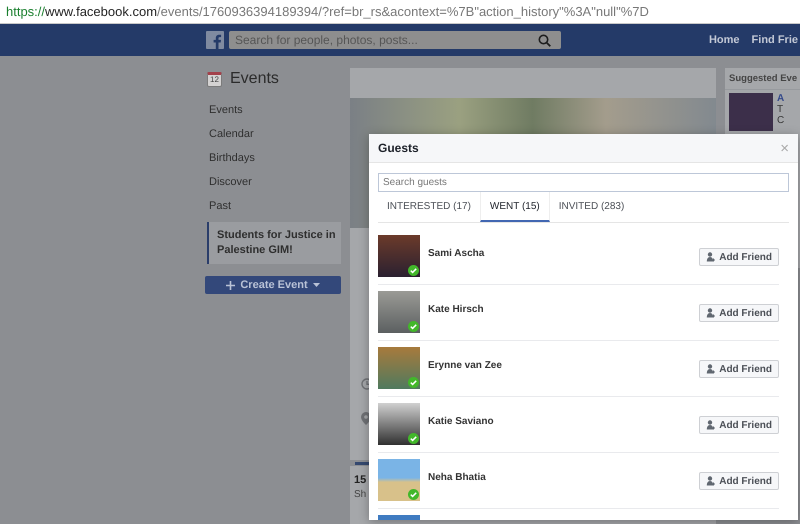  I want to click on stat-label: Sh, so click(360, 494).